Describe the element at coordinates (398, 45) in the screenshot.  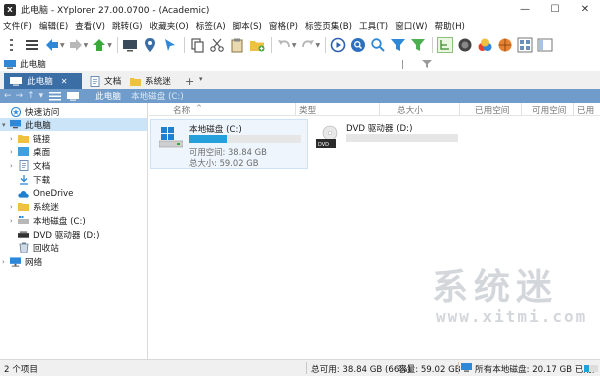
I see `filter-icon` at that location.